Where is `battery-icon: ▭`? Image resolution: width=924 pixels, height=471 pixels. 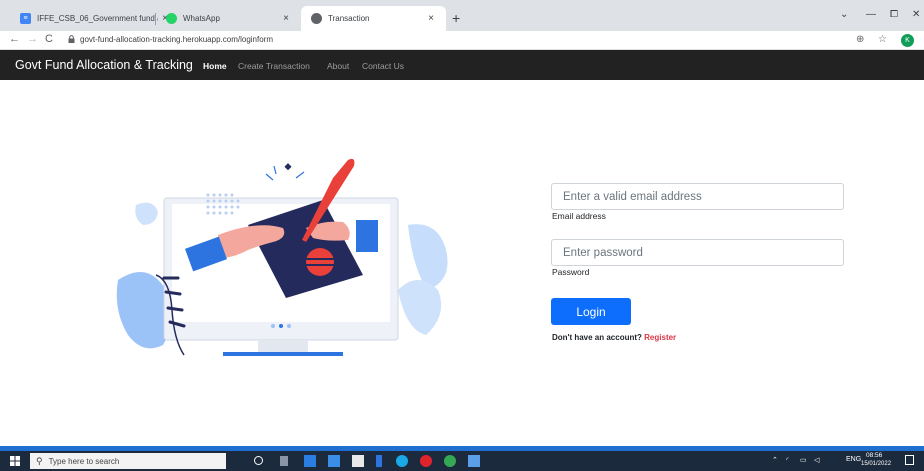
battery-icon: ▭ is located at coordinates (803, 460).